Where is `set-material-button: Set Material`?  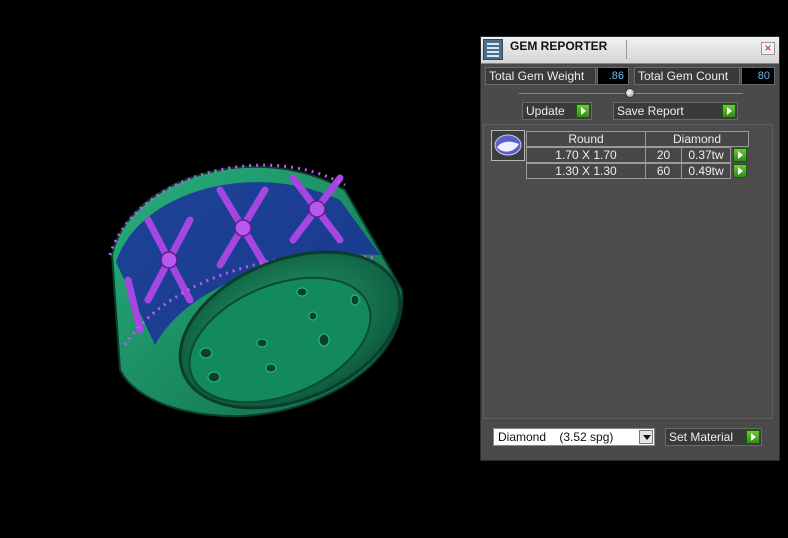 set-material-button: Set Material is located at coordinates (713, 437).